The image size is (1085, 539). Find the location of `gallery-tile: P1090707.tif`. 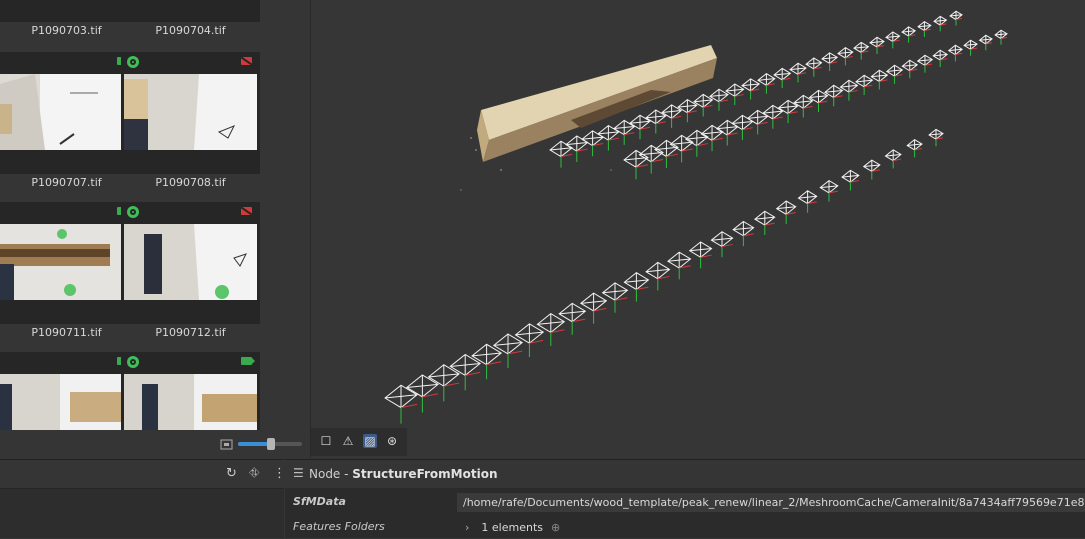

gallery-tile: P1090707.tif is located at coordinates (68, 120).